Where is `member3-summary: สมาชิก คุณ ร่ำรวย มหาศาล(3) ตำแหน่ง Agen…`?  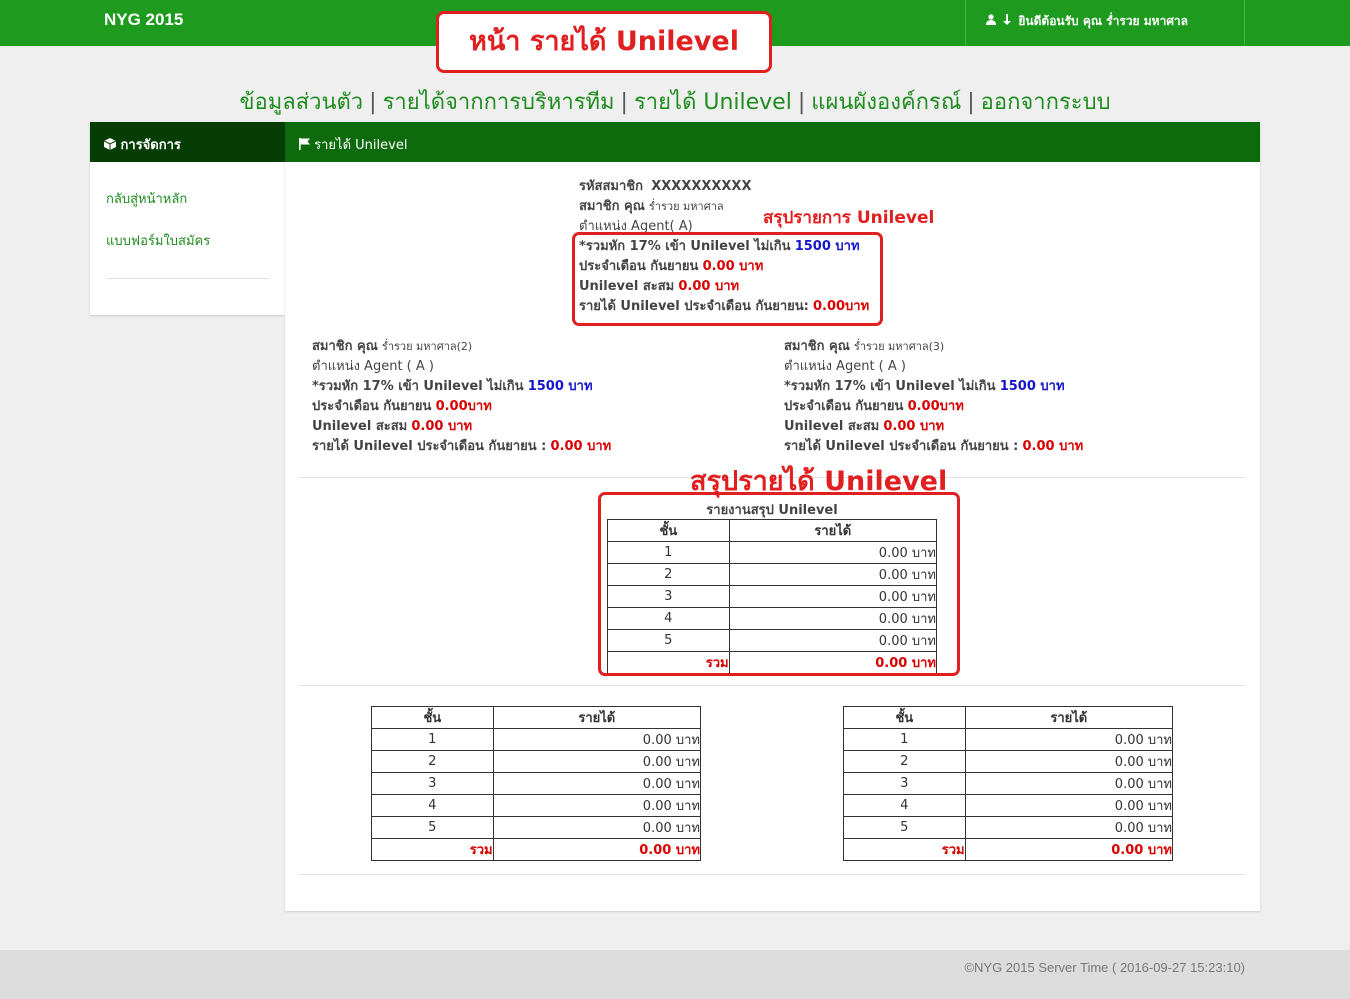
member3-summary: สมาชิก คุณ ร่ำรวย มหาศาล(3) ตำแหน่ง Agen… is located at coordinates (933, 397).